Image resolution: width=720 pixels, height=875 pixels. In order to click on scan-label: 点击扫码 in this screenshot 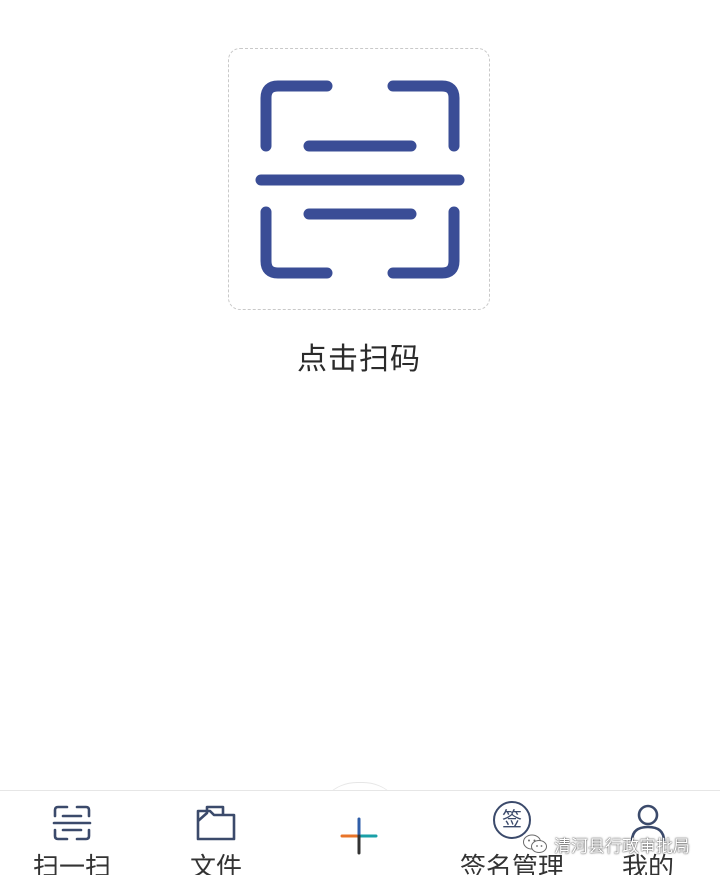, I will do `click(359, 356)`.